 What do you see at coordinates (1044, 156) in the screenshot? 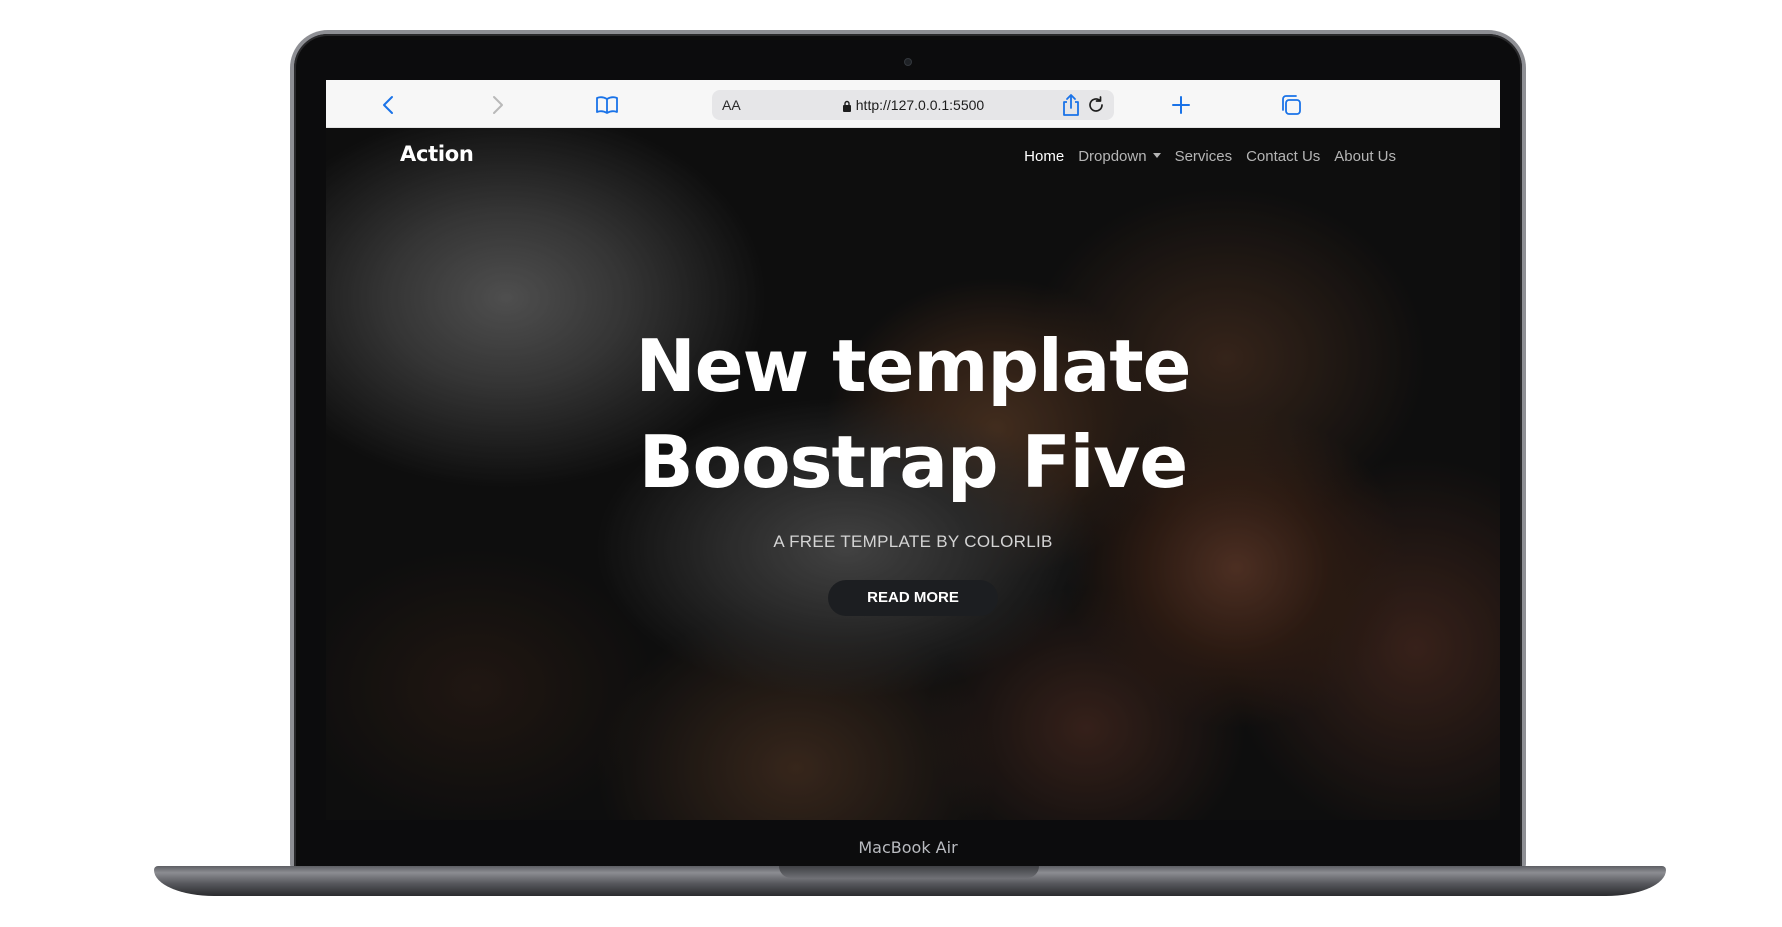
I see `nav-home: Home` at bounding box center [1044, 156].